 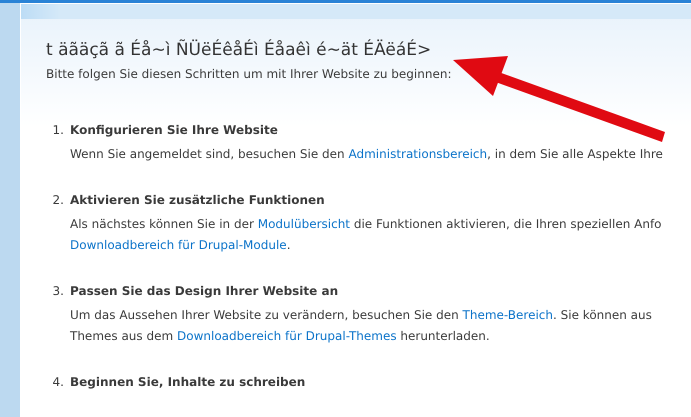 What do you see at coordinates (204, 291) in the screenshot?
I see `step-heading: Passen Sie das Design Ihrer Website an` at bounding box center [204, 291].